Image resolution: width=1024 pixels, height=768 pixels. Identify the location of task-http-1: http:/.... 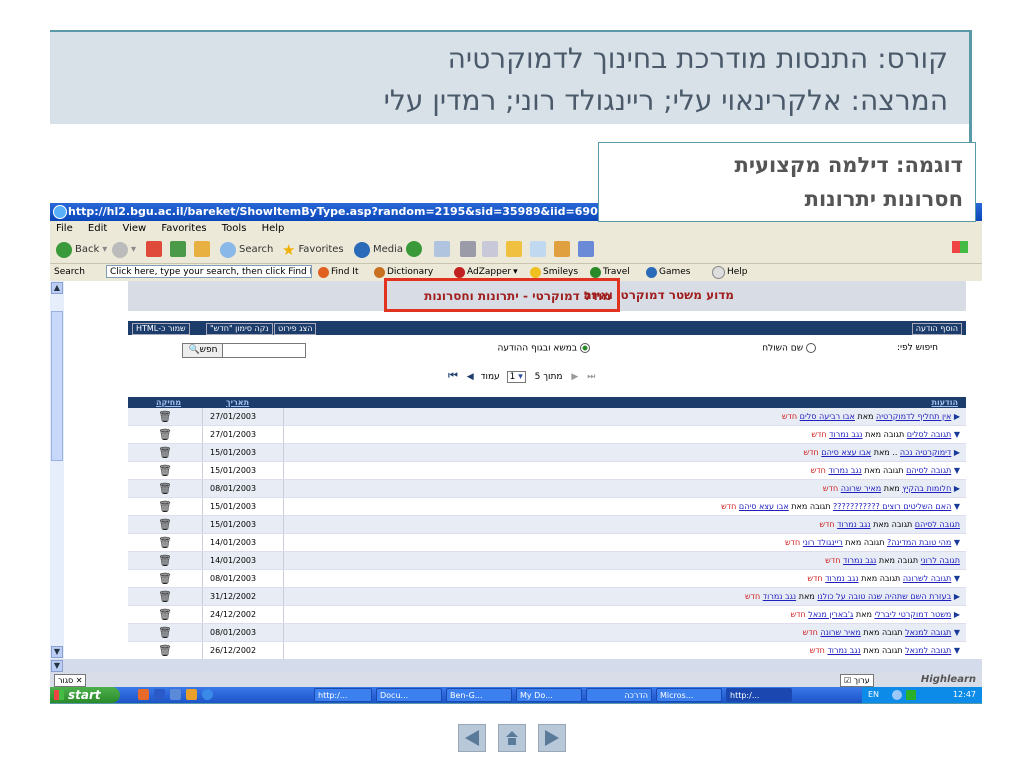
(343, 695).